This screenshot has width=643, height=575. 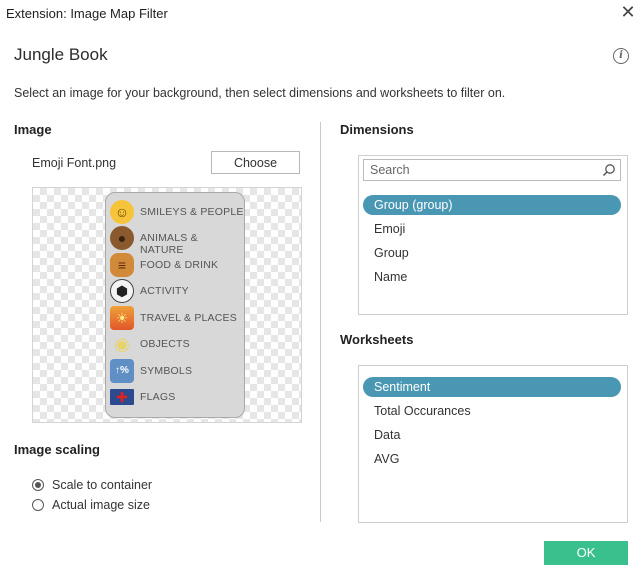 What do you see at coordinates (492, 435) in the screenshot?
I see `worksheet-item: Data` at bounding box center [492, 435].